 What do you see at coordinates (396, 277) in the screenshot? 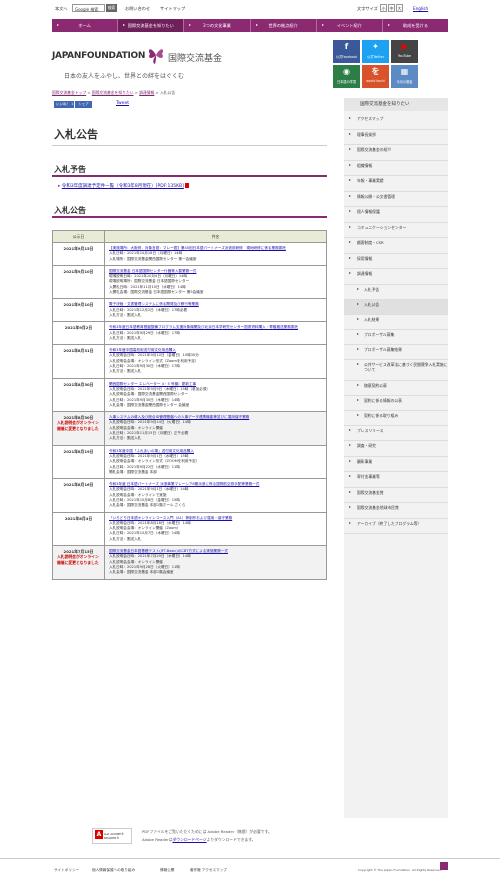
I see `sidebar-item: 調達情報` at bounding box center [396, 277].